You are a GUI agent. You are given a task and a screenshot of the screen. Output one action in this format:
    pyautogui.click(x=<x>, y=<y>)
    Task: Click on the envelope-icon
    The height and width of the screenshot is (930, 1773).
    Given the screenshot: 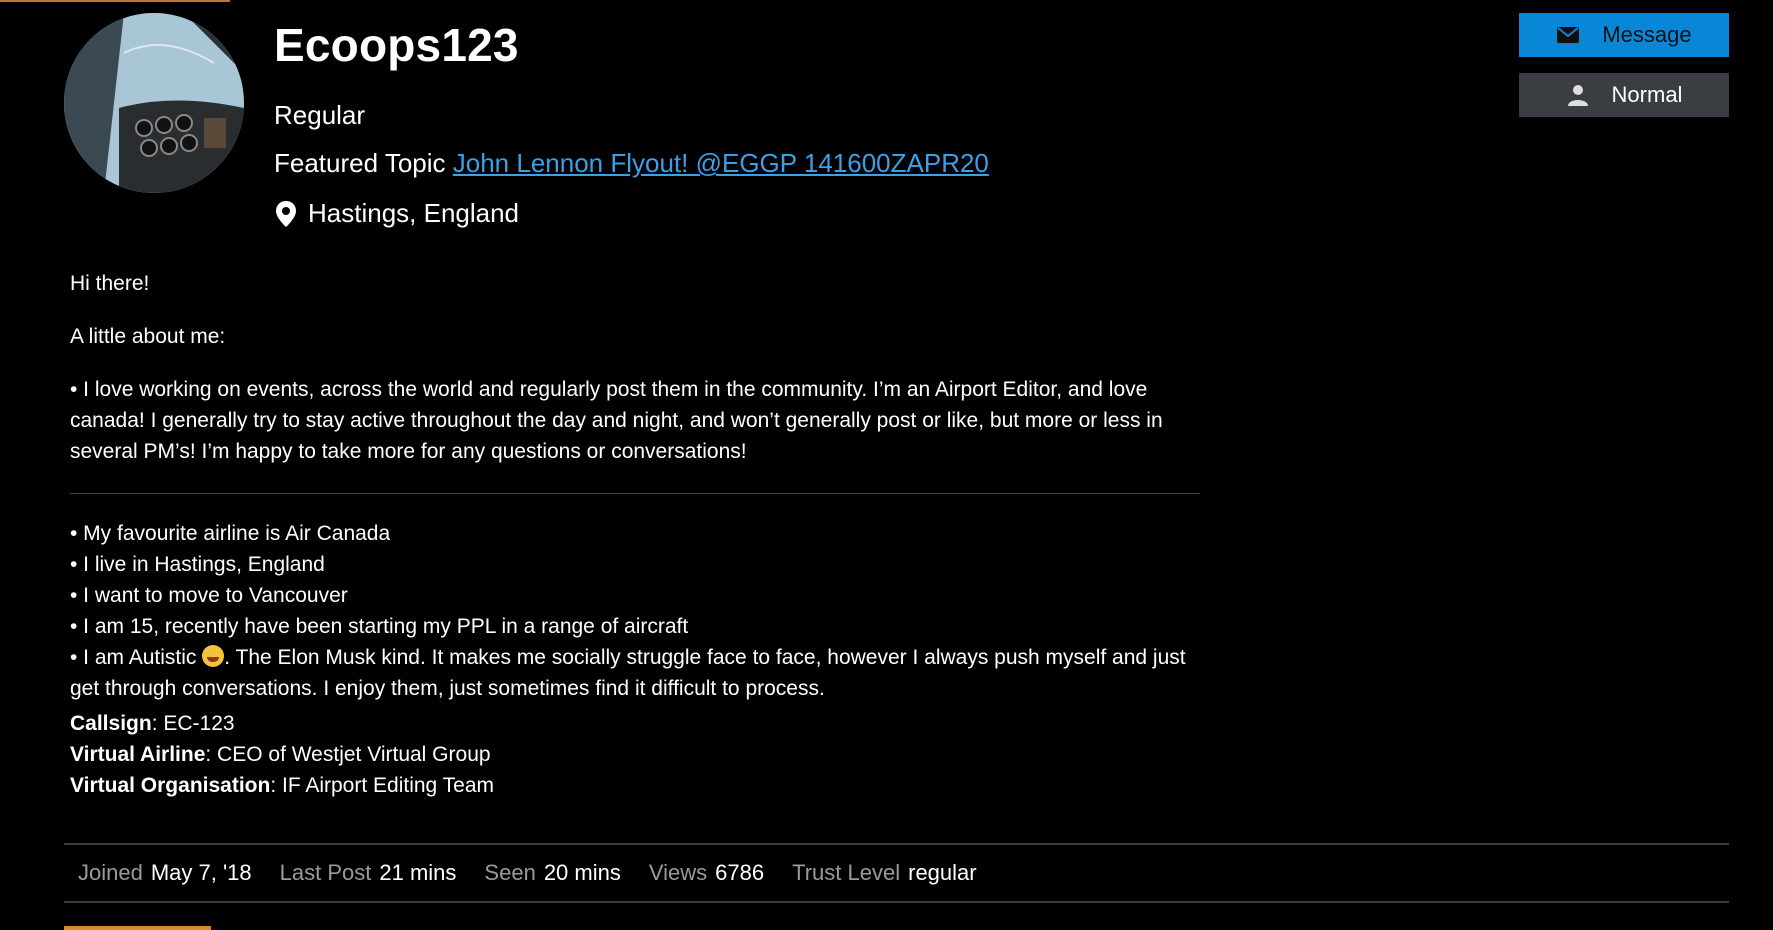 What is the action you would take?
    pyautogui.click(x=1568, y=35)
    